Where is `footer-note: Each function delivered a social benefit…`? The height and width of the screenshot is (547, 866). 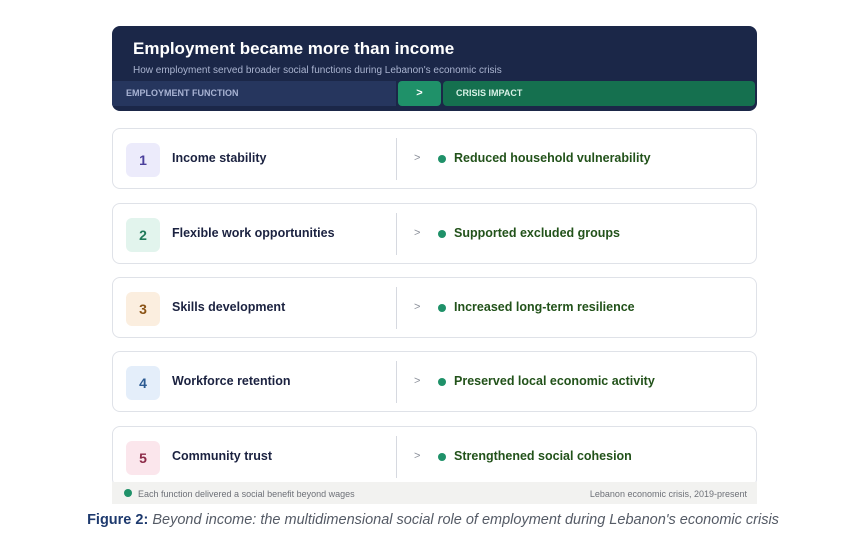
footer-note: Each function delivered a social benefit… is located at coordinates (246, 494).